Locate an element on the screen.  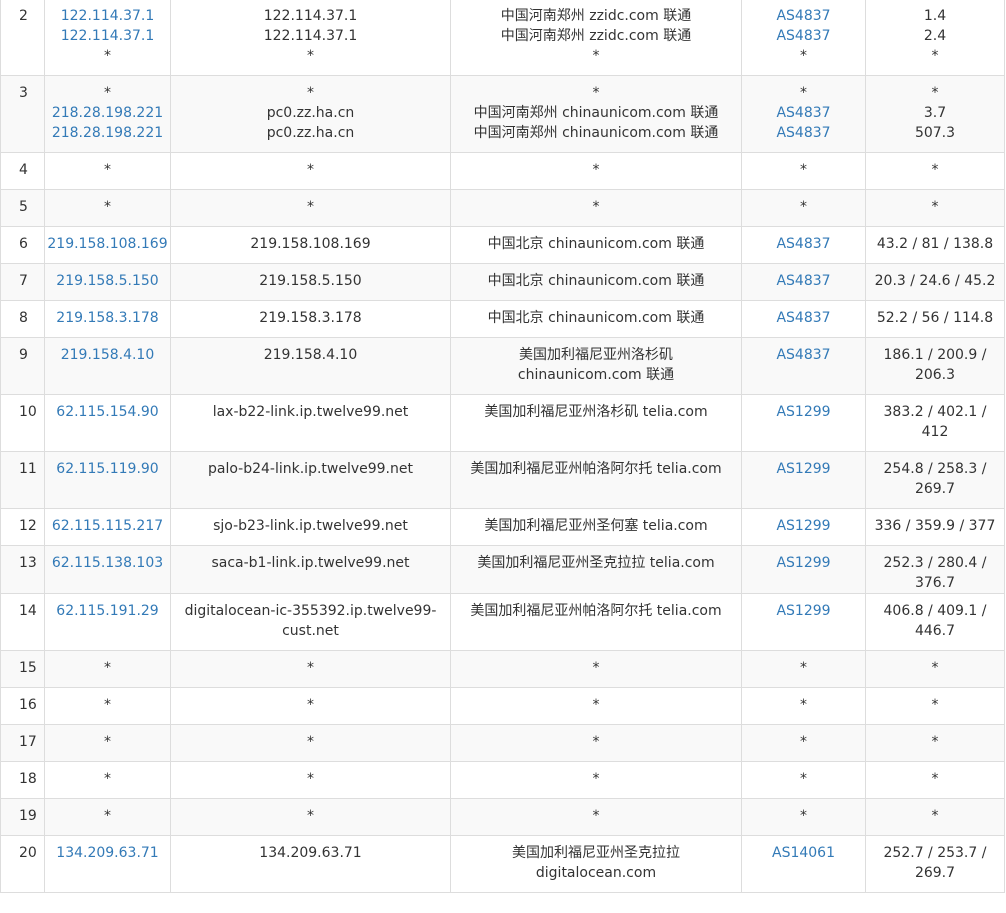
hop-ip-cell: 219.158.108.169 is located at coordinates (107, 245).